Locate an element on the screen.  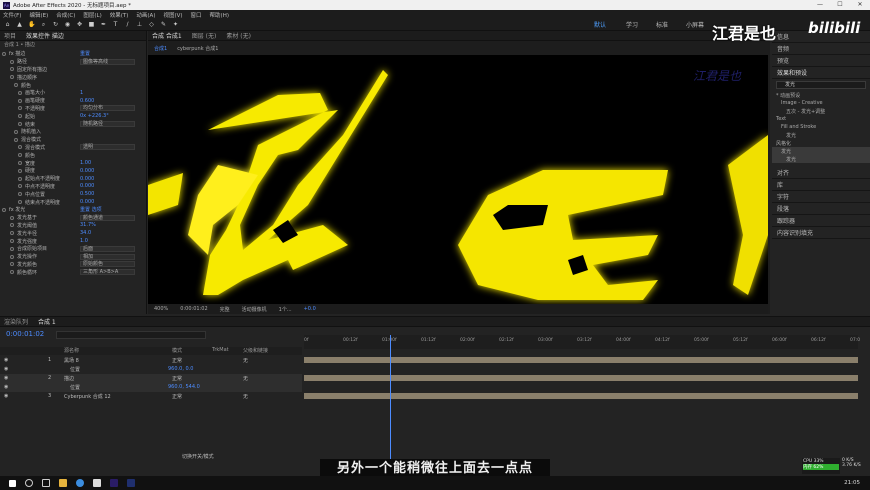
effect-row-value: 31.7% is located at coordinates (88, 225).